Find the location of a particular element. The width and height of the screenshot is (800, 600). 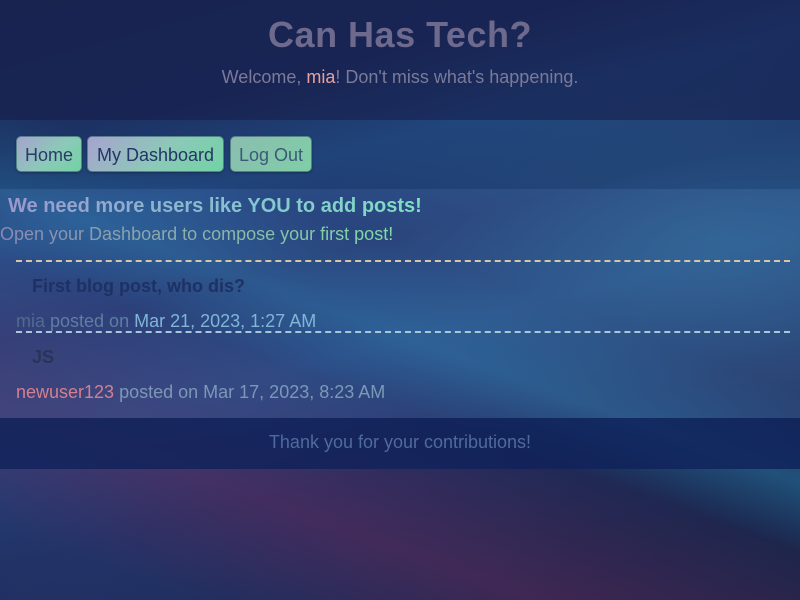

log-out-button: Log Out is located at coordinates (271, 154).